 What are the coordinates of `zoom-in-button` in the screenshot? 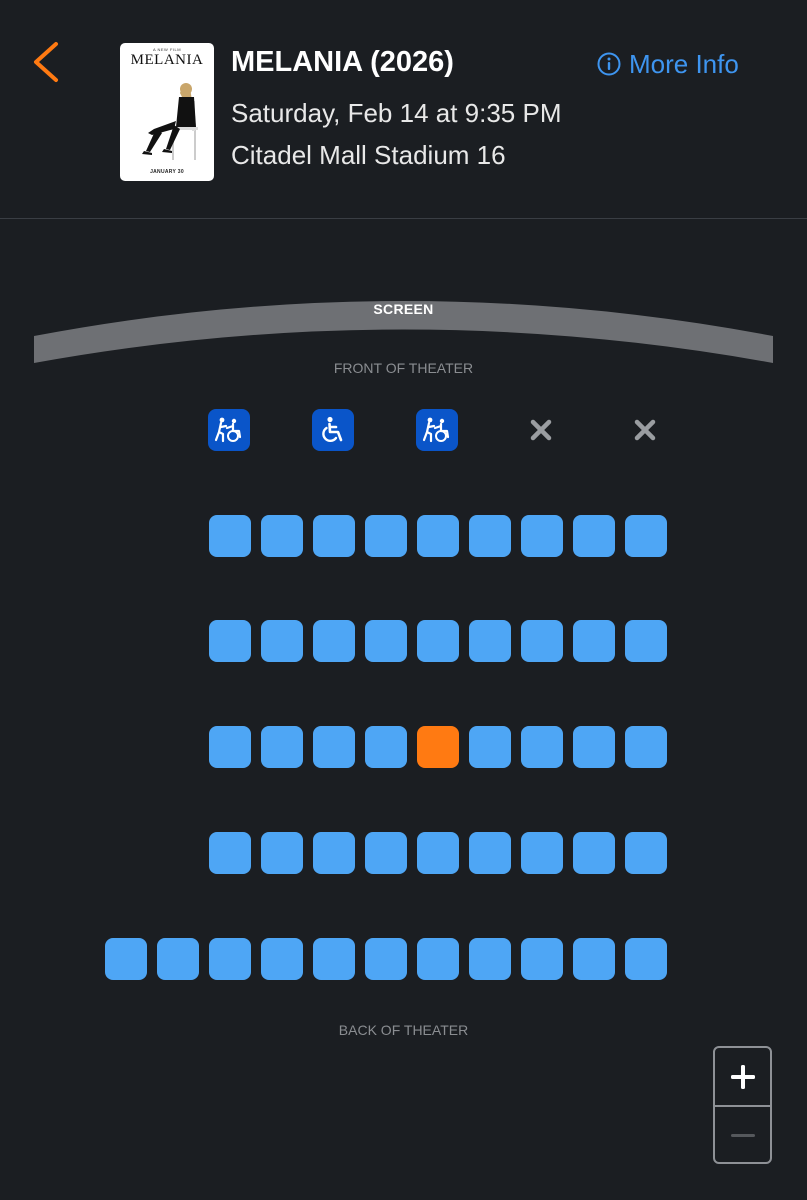 It's located at (742, 1077).